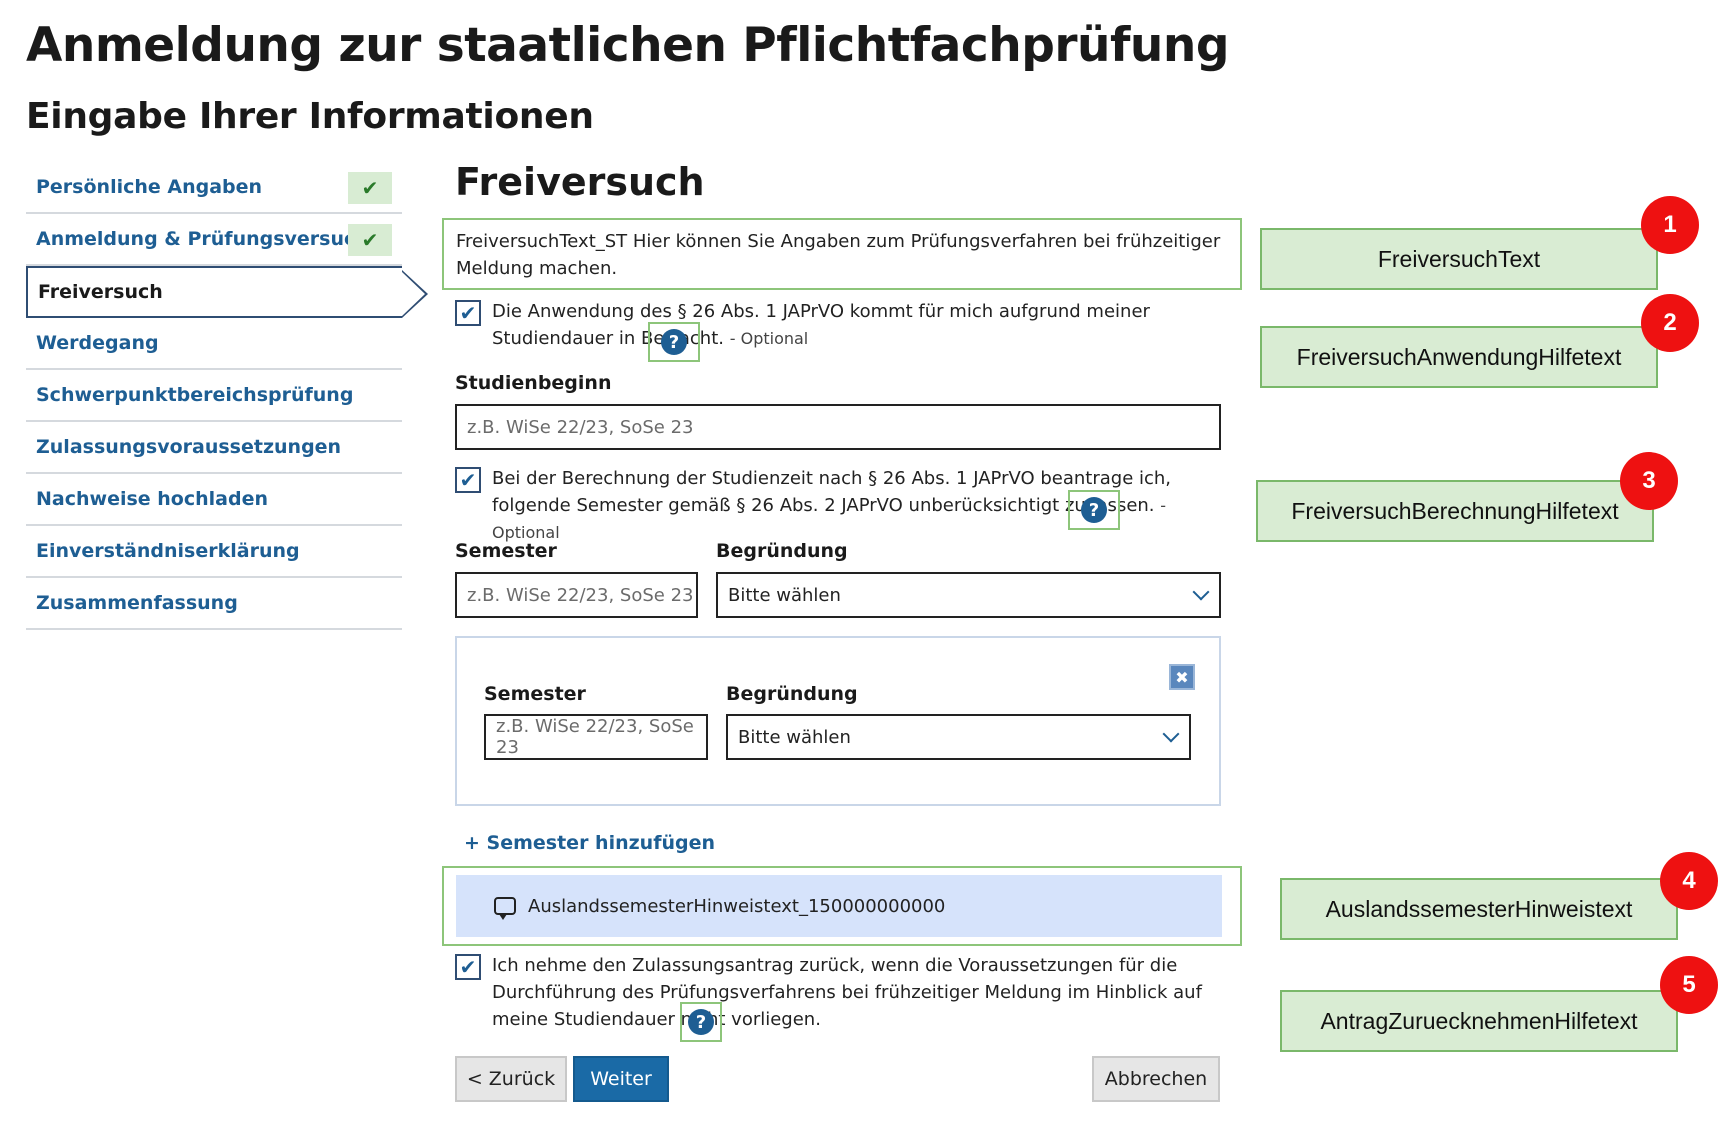  I want to click on sidebar-item-label: Zulassungsvoraussetzungen, so click(189, 447).